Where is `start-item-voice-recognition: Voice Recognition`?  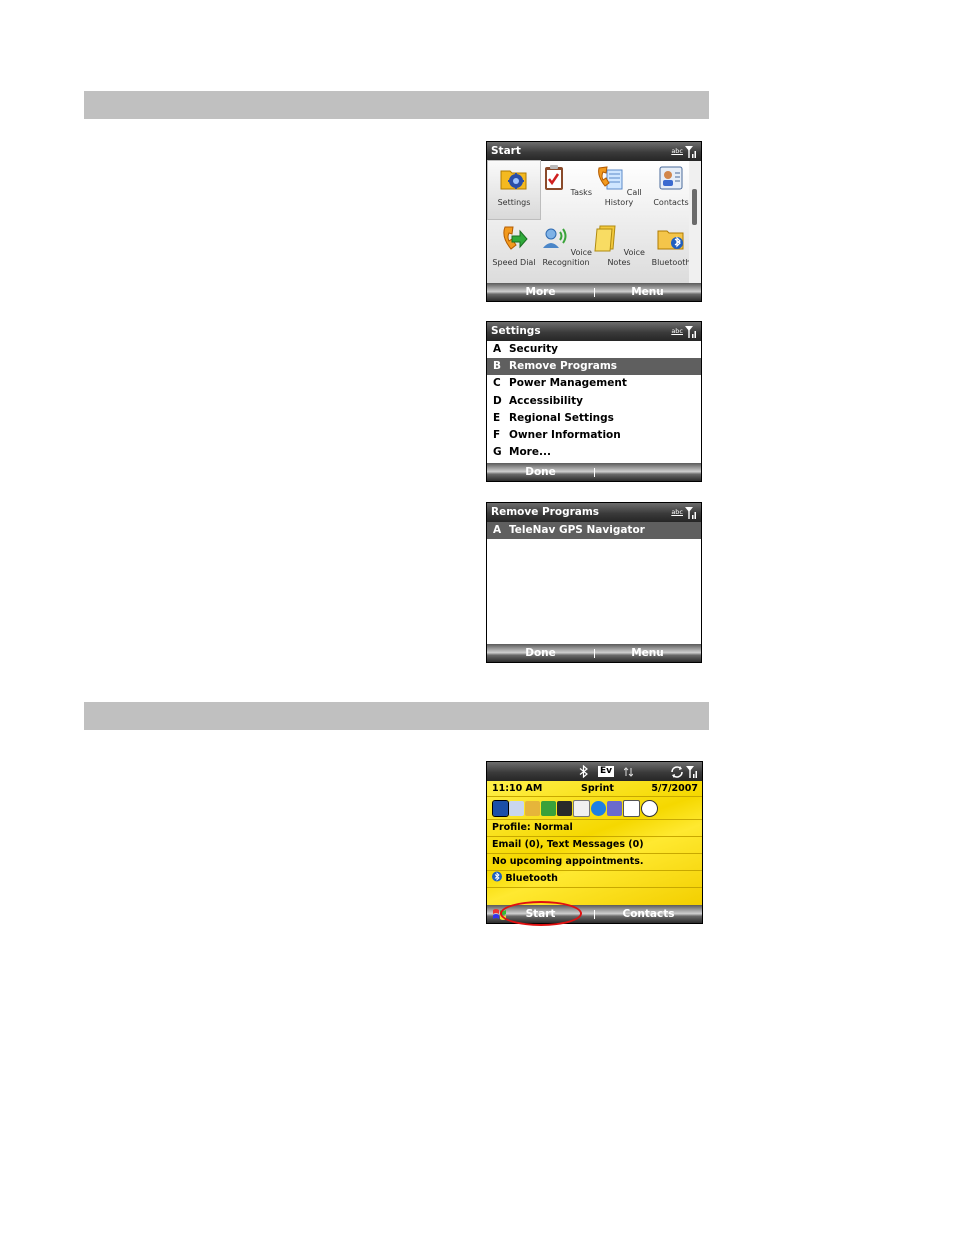
start-item-voice-recognition: Voice Recognition is located at coordinates (566, 246).